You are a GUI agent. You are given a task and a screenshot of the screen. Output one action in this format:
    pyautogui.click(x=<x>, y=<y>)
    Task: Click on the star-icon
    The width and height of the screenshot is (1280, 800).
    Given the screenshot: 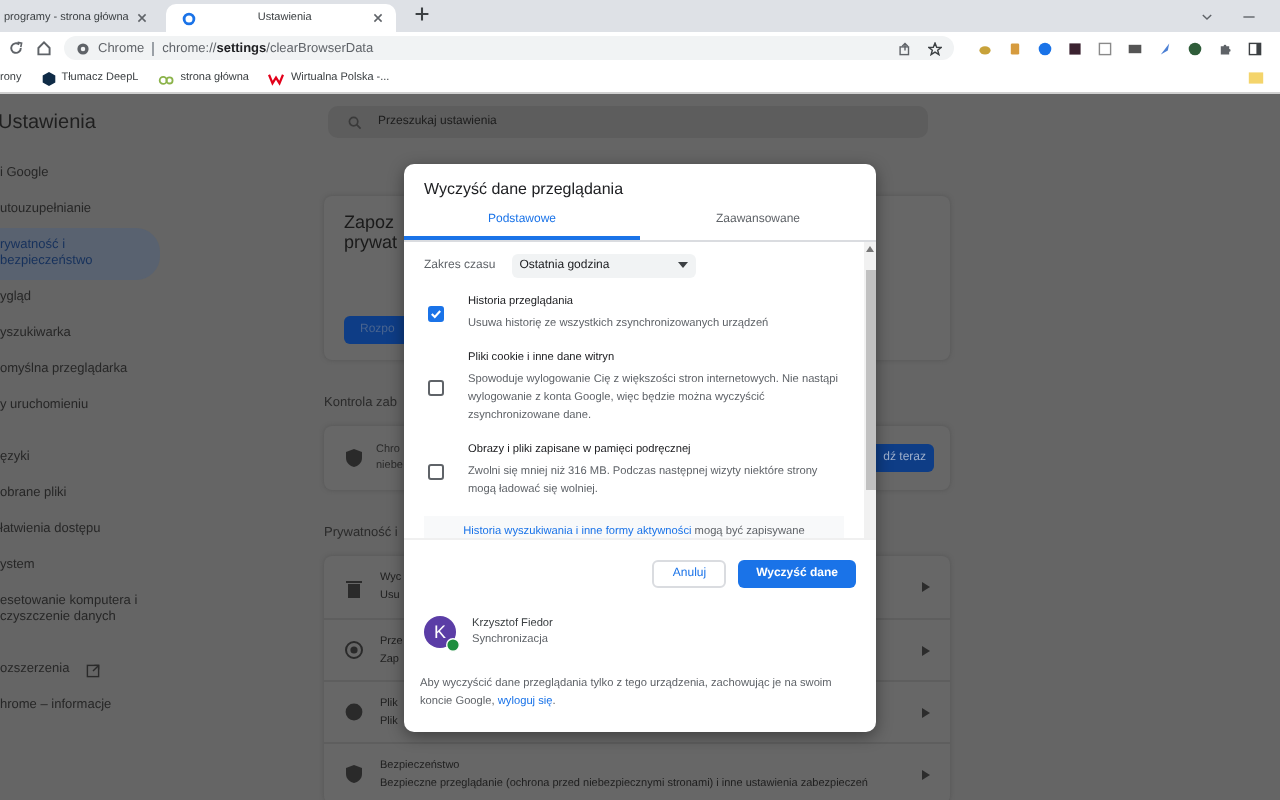 What is the action you would take?
    pyautogui.click(x=935, y=48)
    